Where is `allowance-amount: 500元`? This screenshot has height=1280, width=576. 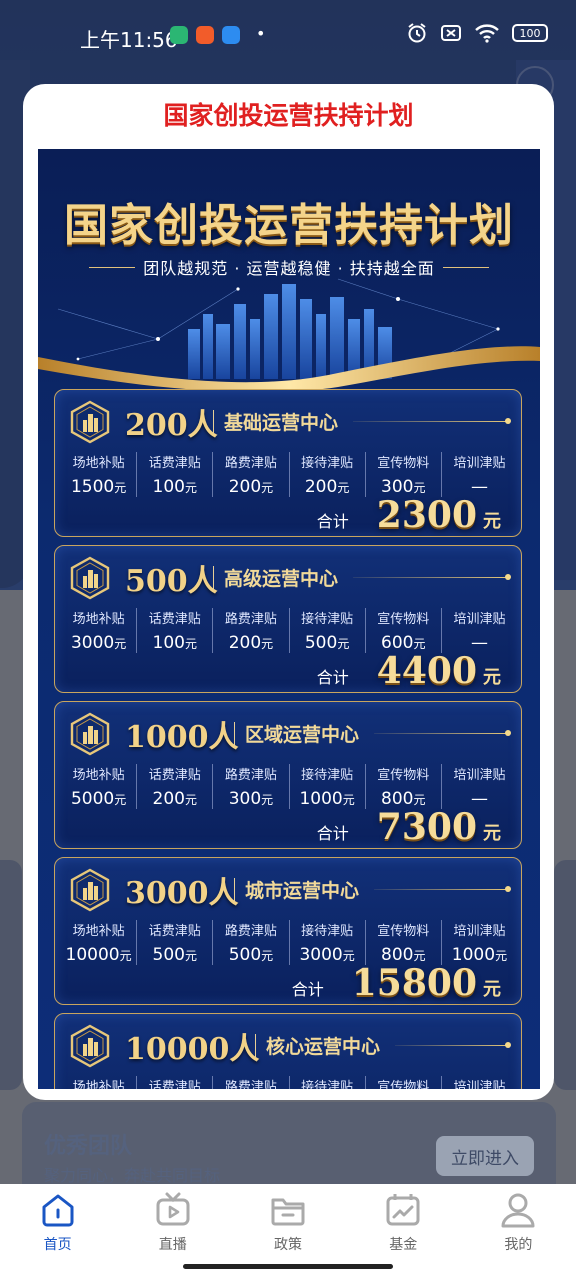 allowance-amount: 500元 is located at coordinates (250, 955).